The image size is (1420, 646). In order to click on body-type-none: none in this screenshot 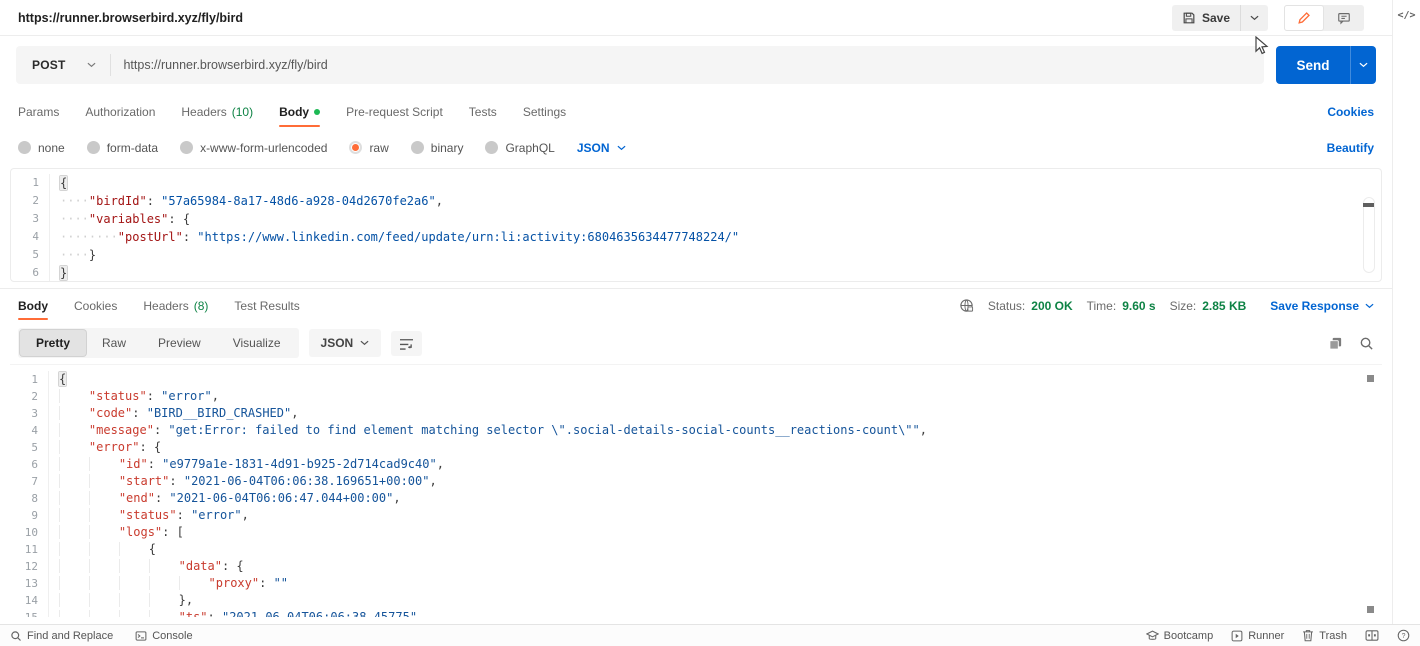, I will do `click(41, 148)`.